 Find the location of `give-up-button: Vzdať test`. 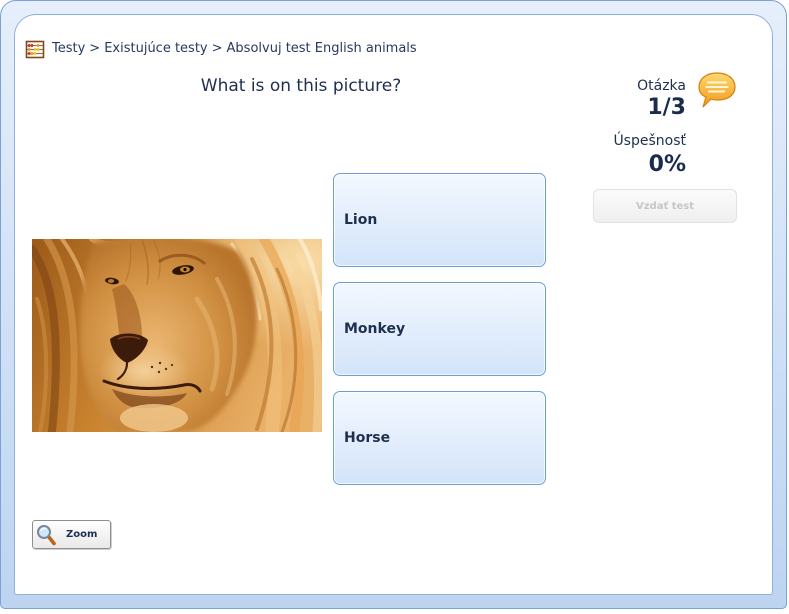

give-up-button: Vzdať test is located at coordinates (665, 206).